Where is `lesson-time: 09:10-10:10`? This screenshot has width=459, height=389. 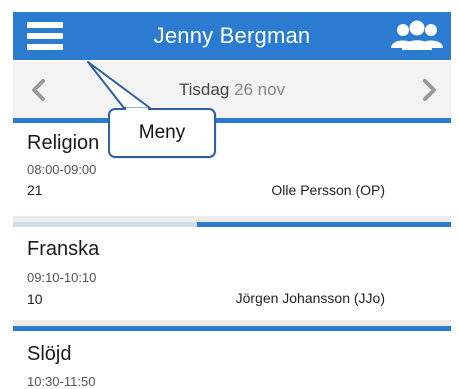 lesson-time: 09:10-10:10 is located at coordinates (62, 277).